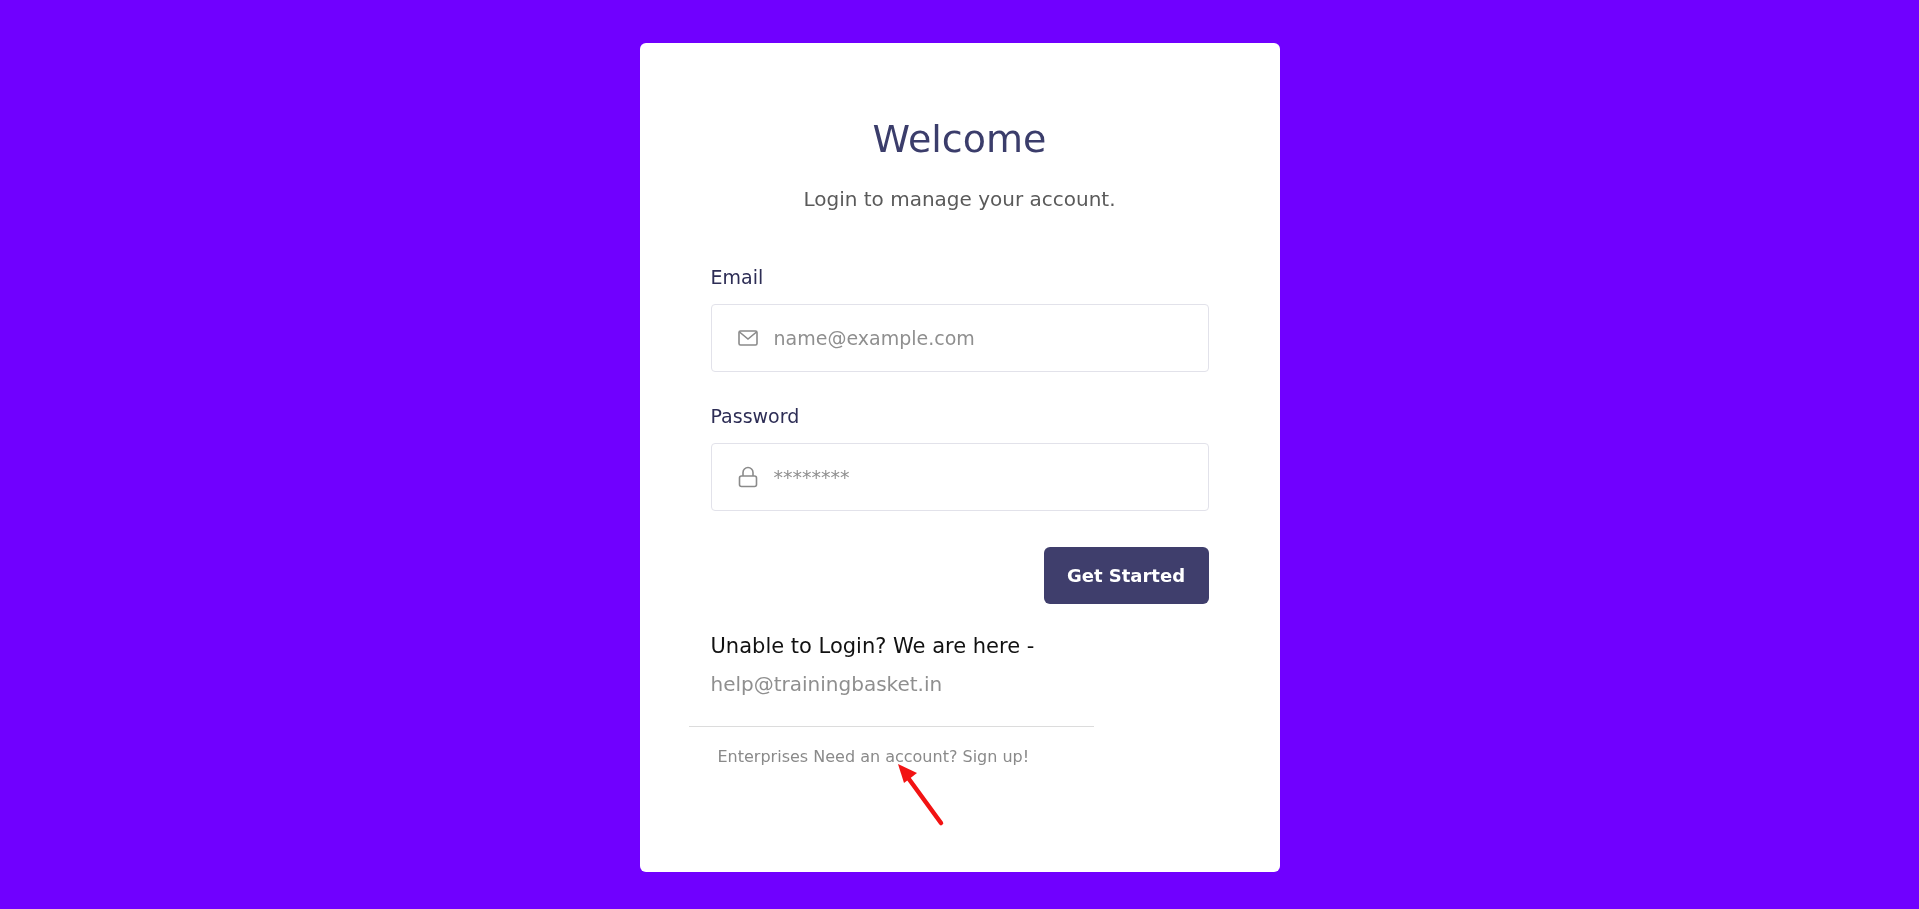 This screenshot has height=909, width=1919. I want to click on welcome-heading: Welcome, so click(959, 139).